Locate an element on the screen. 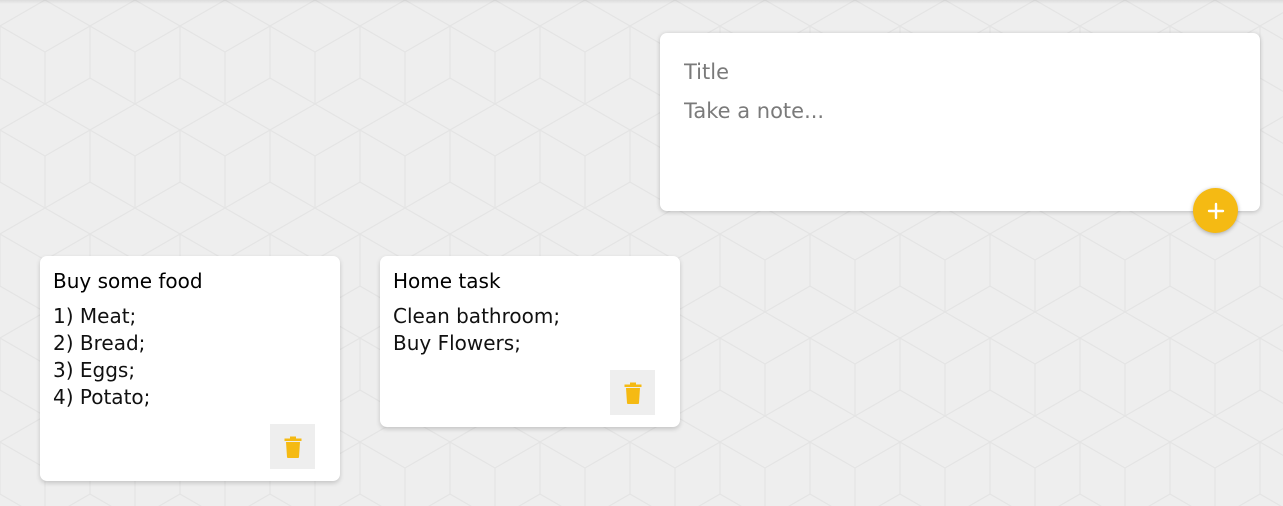 The height and width of the screenshot is (506, 1283). note-content: Clean bathroom; Buy Flowers; is located at coordinates (476, 330).